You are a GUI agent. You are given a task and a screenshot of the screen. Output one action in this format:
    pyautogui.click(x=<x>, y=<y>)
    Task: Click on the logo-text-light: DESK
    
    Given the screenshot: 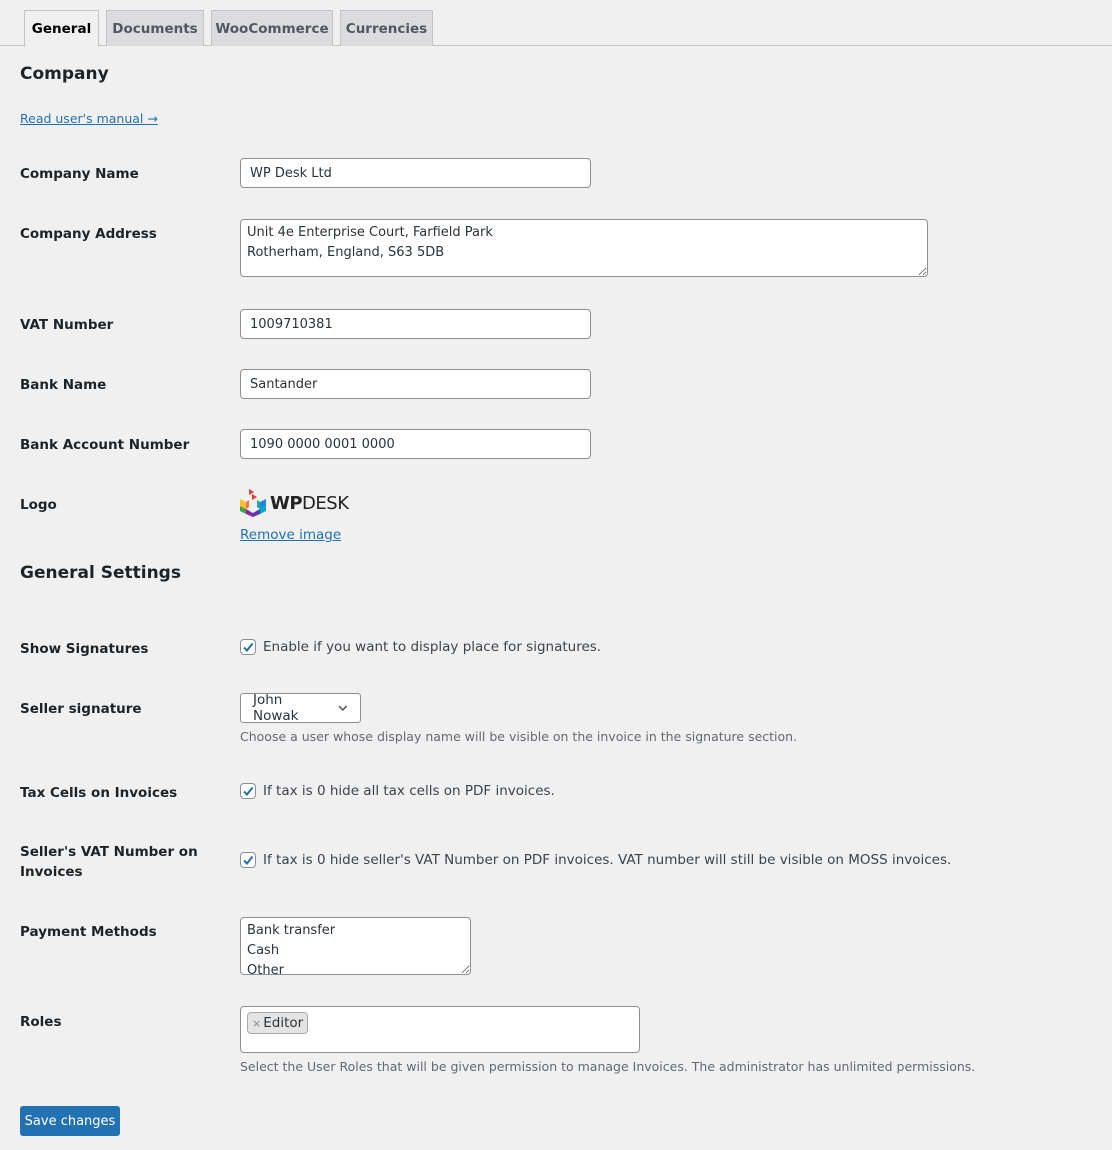 What is the action you would take?
    pyautogui.click(x=325, y=503)
    